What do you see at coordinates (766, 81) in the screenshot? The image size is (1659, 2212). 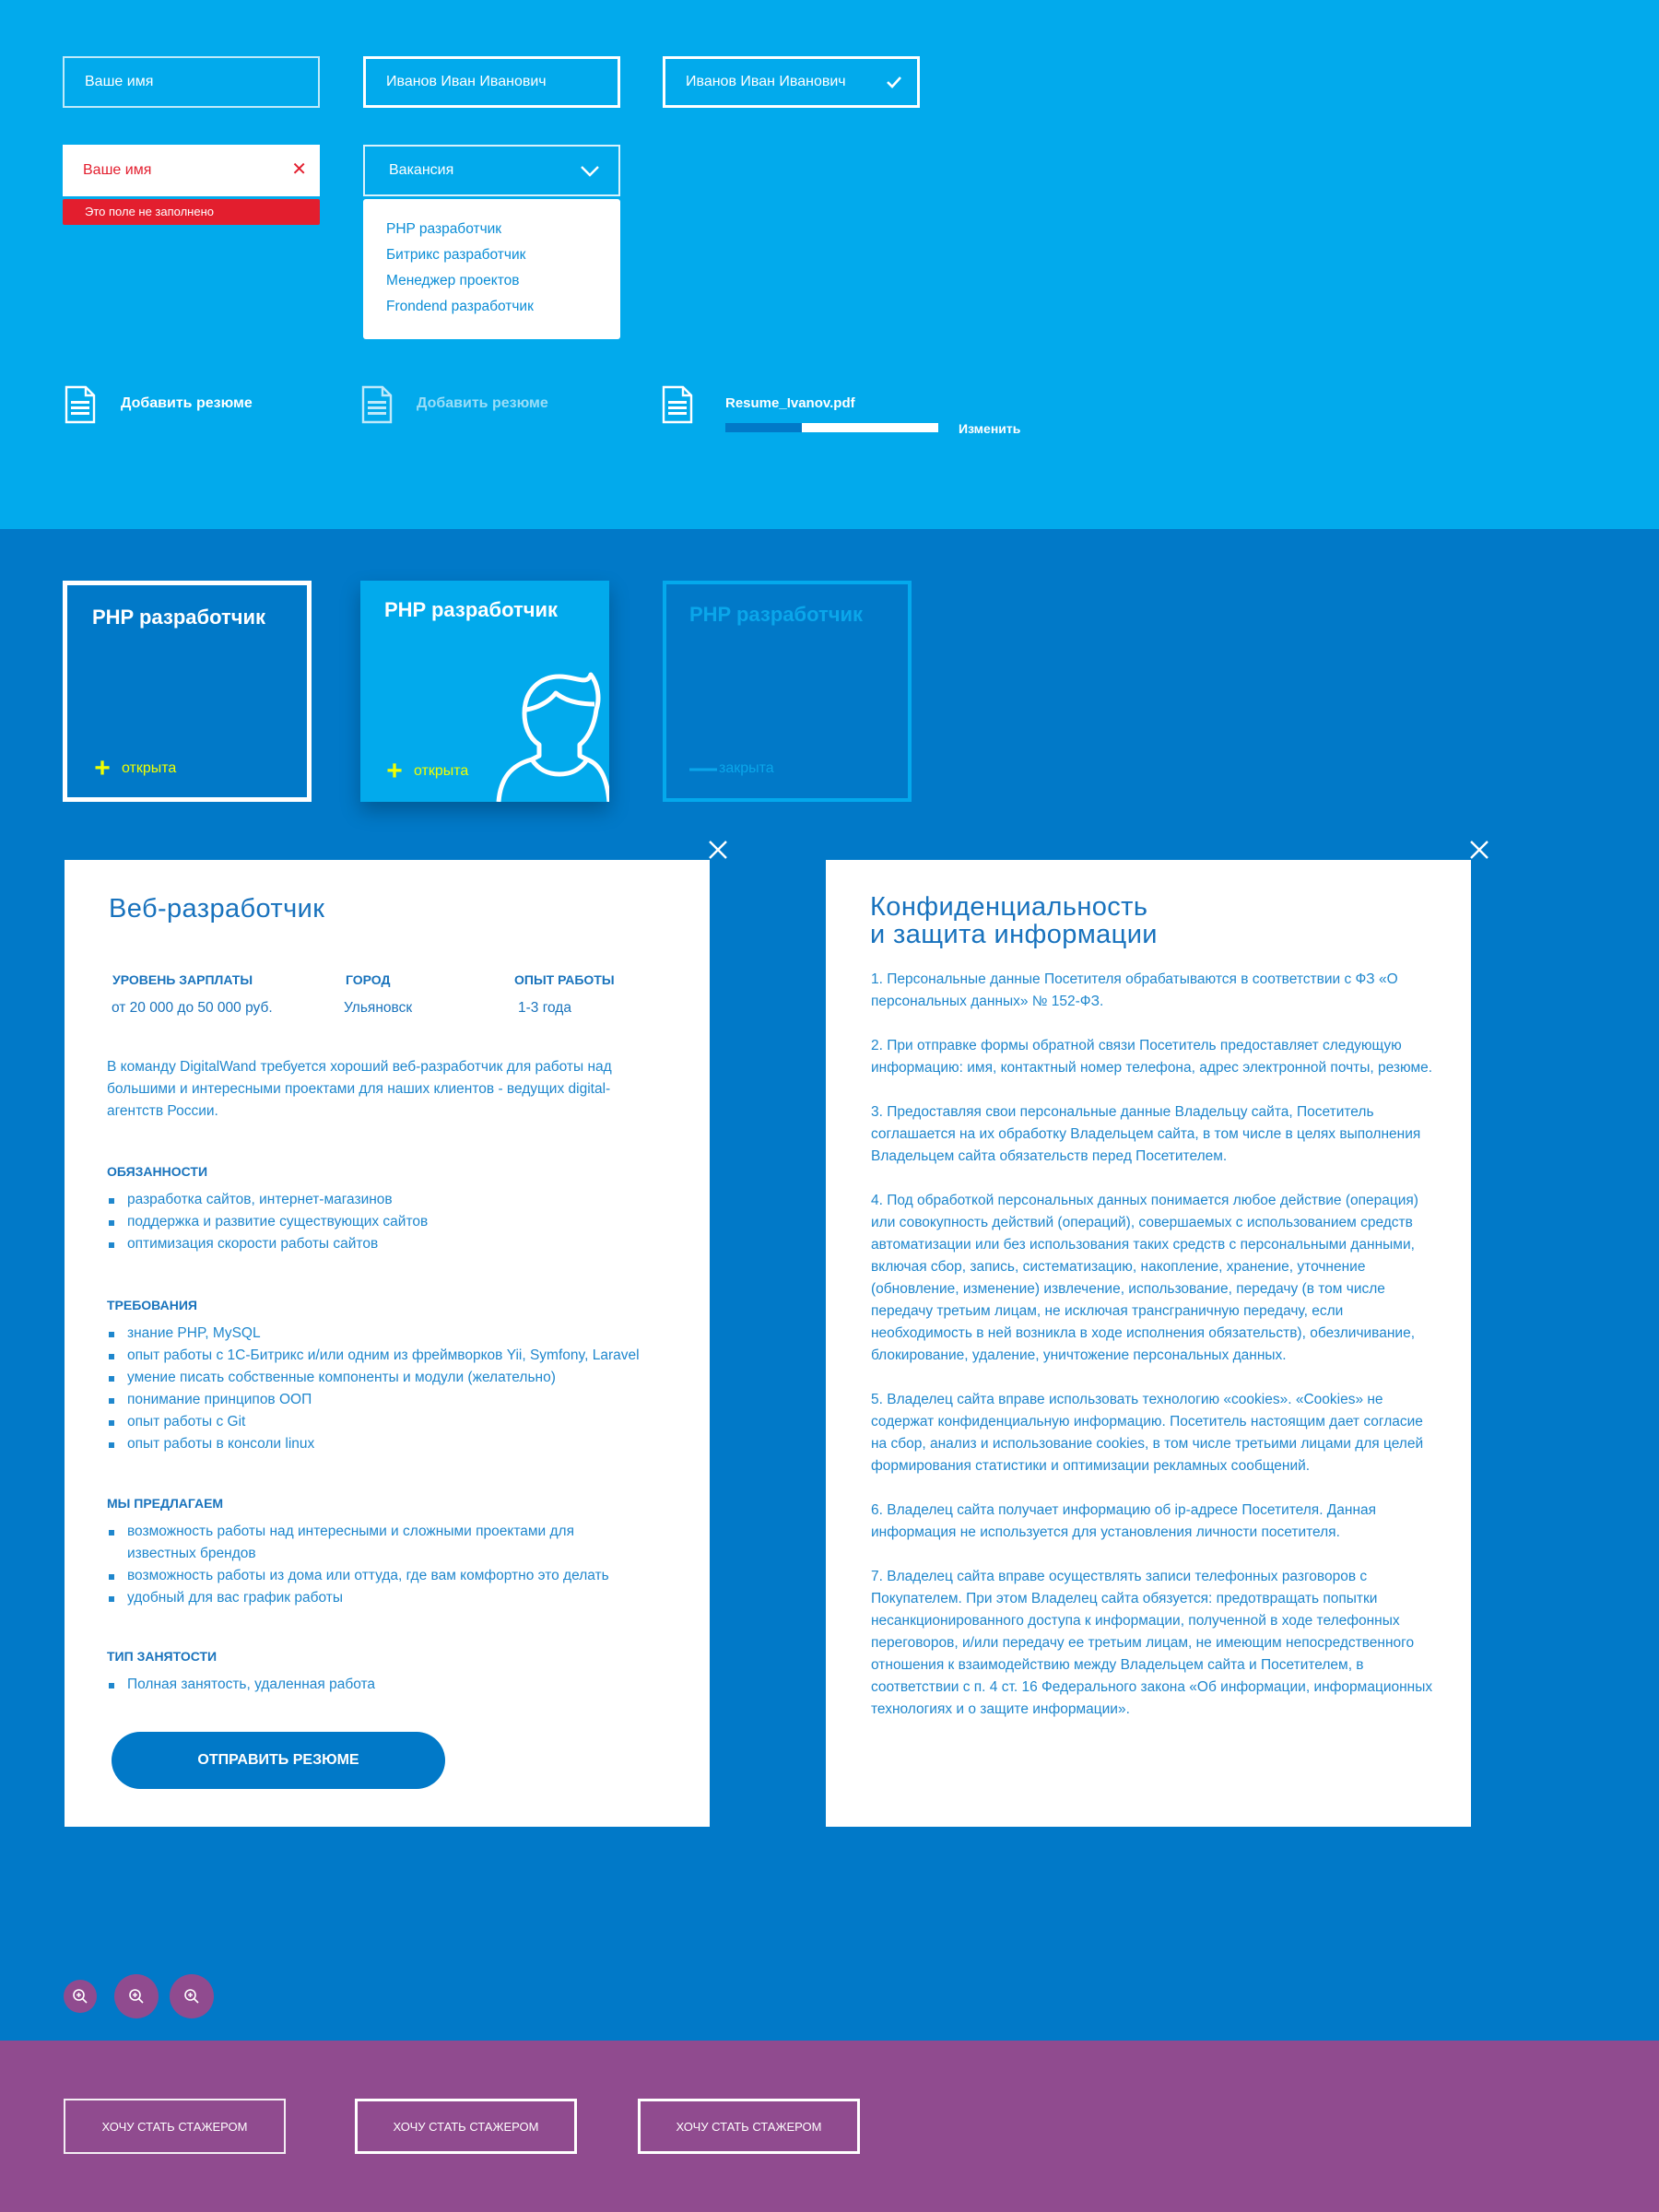 I see `name-input-valid-value: Иванов Иван Иванович` at bounding box center [766, 81].